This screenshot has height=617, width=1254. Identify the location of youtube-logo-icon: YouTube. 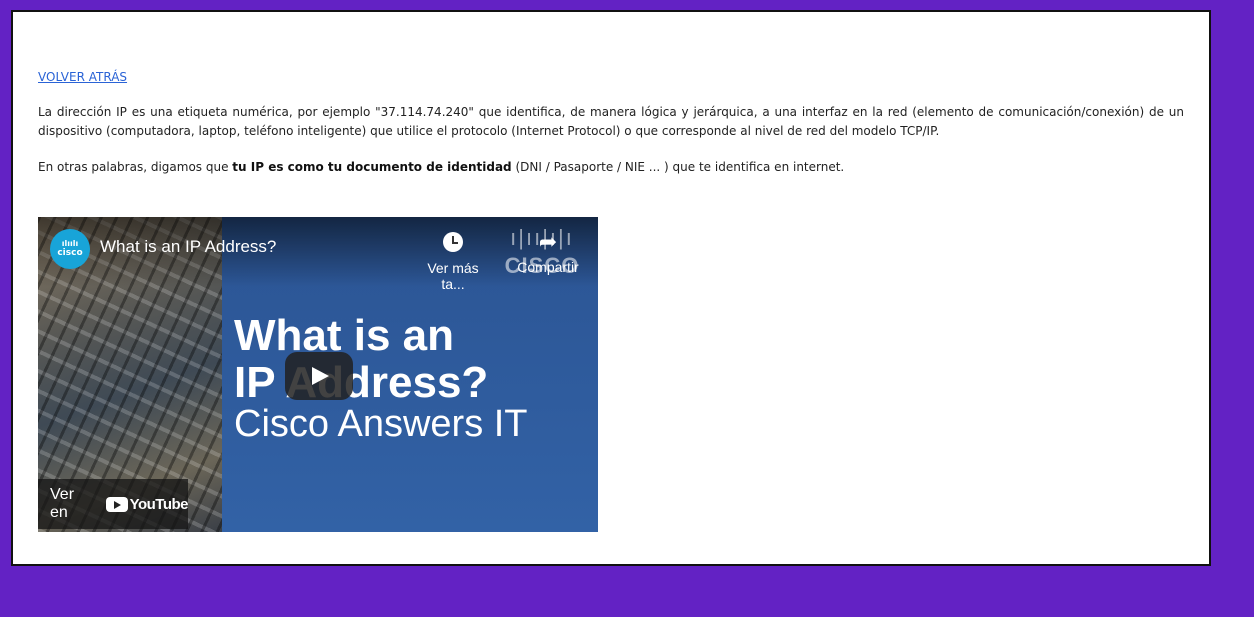
(147, 504).